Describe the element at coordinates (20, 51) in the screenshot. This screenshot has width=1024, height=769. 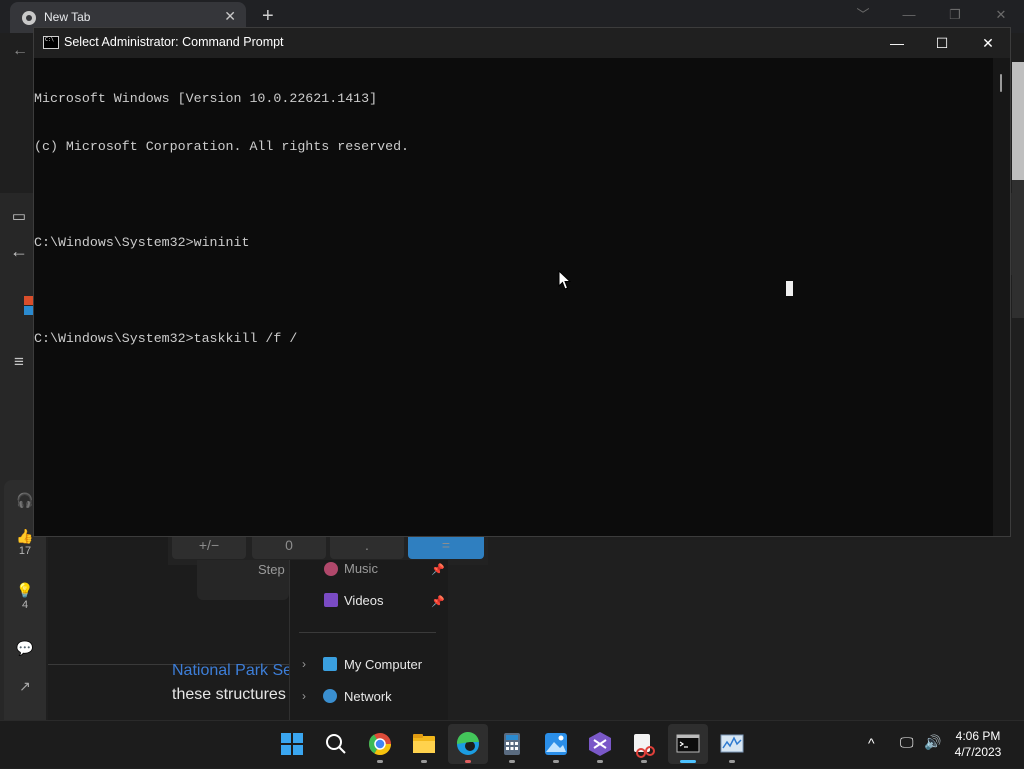
I see `chrome-back-icon: ←` at that location.